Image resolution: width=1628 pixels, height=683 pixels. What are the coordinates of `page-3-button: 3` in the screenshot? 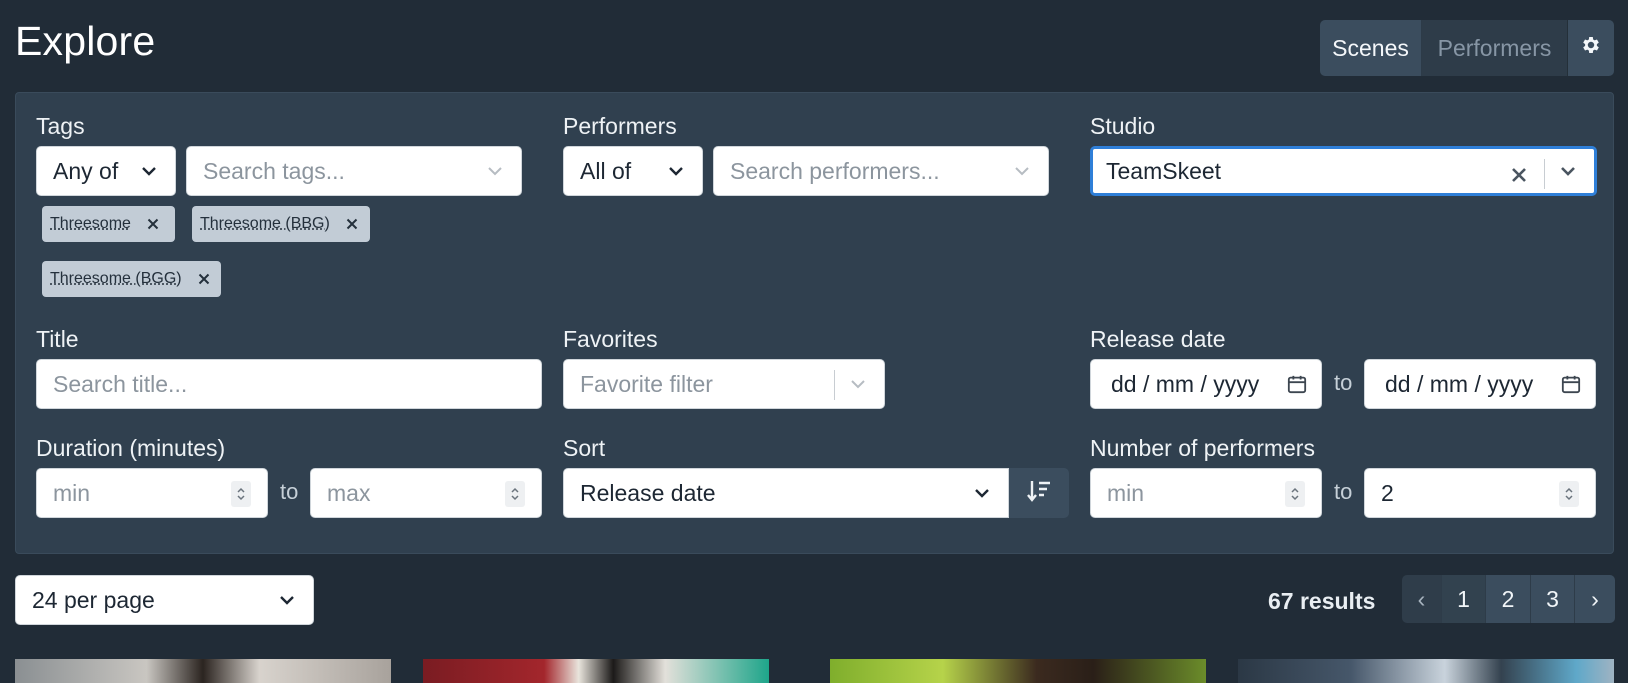 It's located at (1553, 599).